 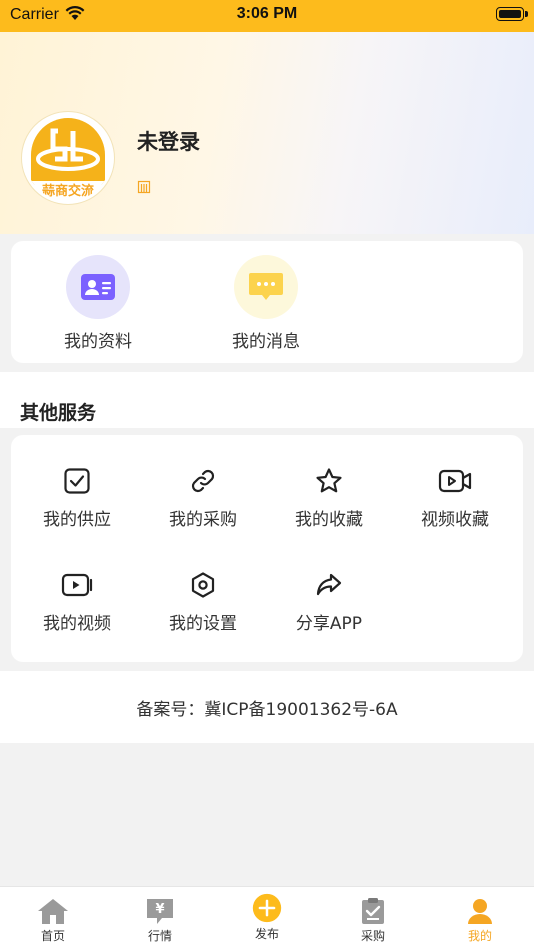 I want to click on company-building-icon, so click(x=144, y=187).